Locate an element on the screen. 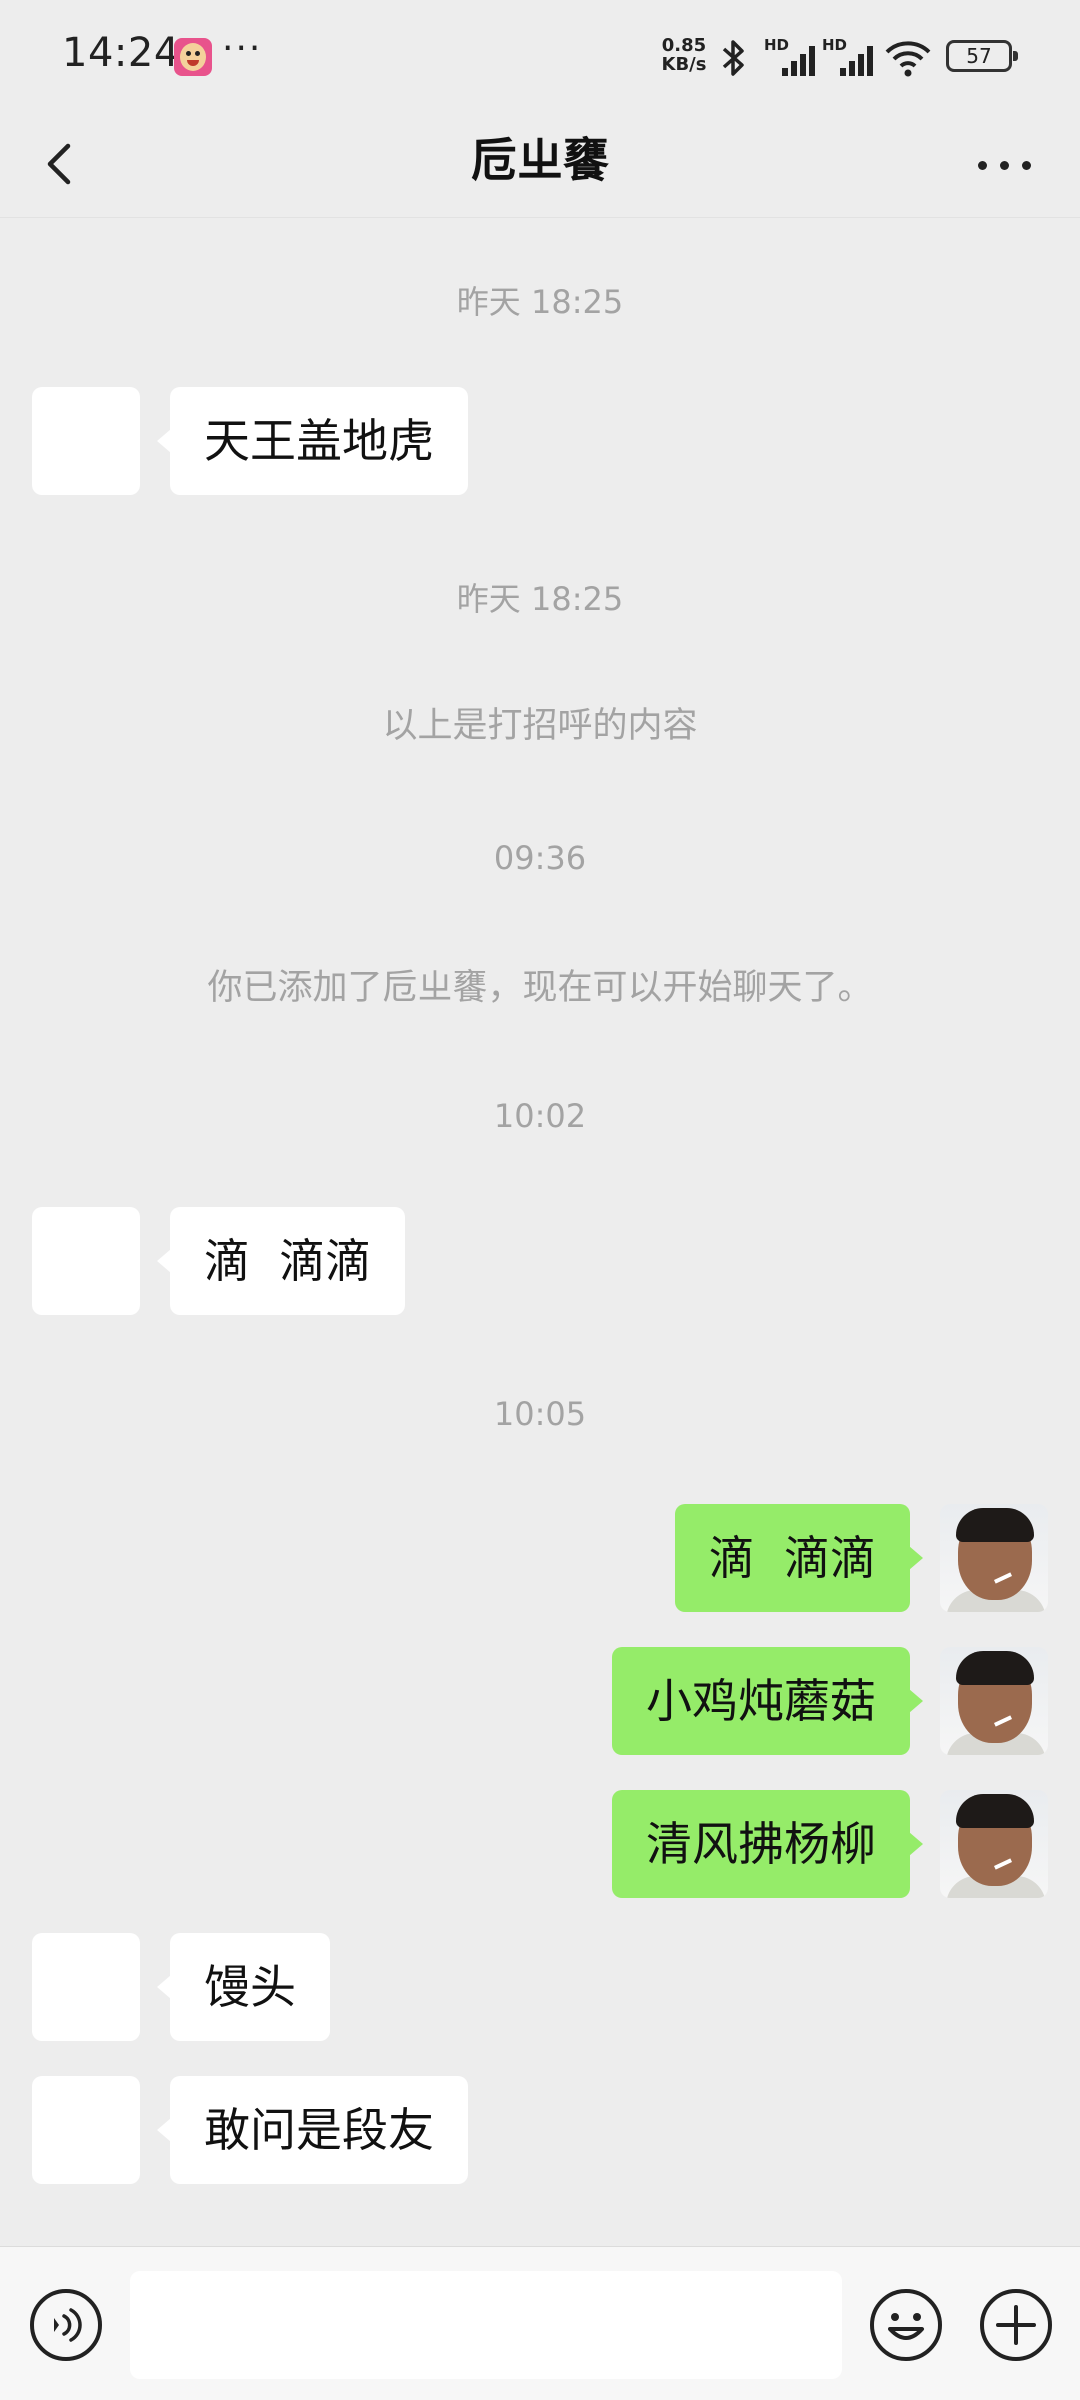 The image size is (1080, 2400). emoji-icon is located at coordinates (906, 2325).